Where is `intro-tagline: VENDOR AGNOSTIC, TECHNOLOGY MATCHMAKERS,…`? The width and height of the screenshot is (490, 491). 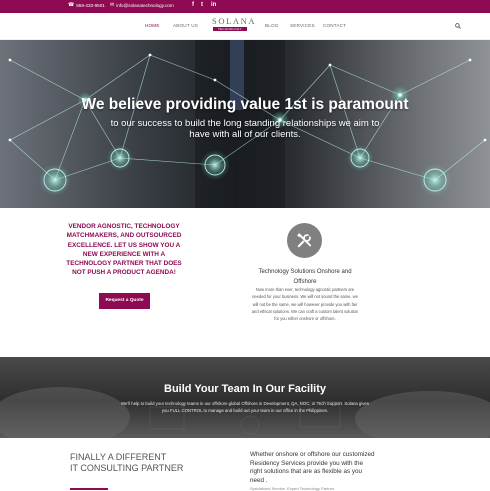 intro-tagline: VENDOR AGNOSTIC, TECHNOLOGY MATCHMAKERS,… is located at coordinates (124, 250).